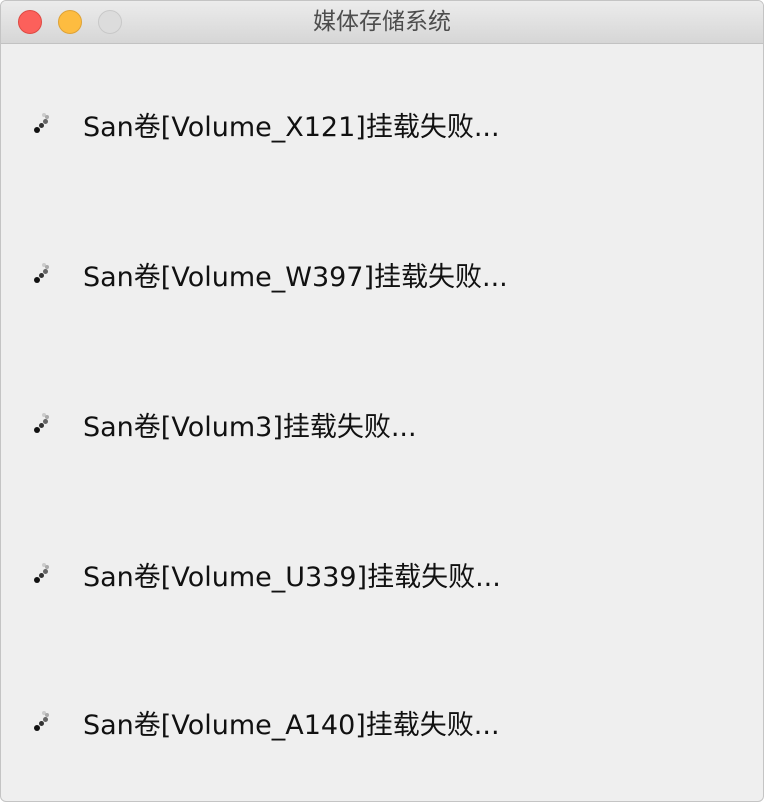  I want to click on window-title: 媒体存储系统, so click(382, 22).